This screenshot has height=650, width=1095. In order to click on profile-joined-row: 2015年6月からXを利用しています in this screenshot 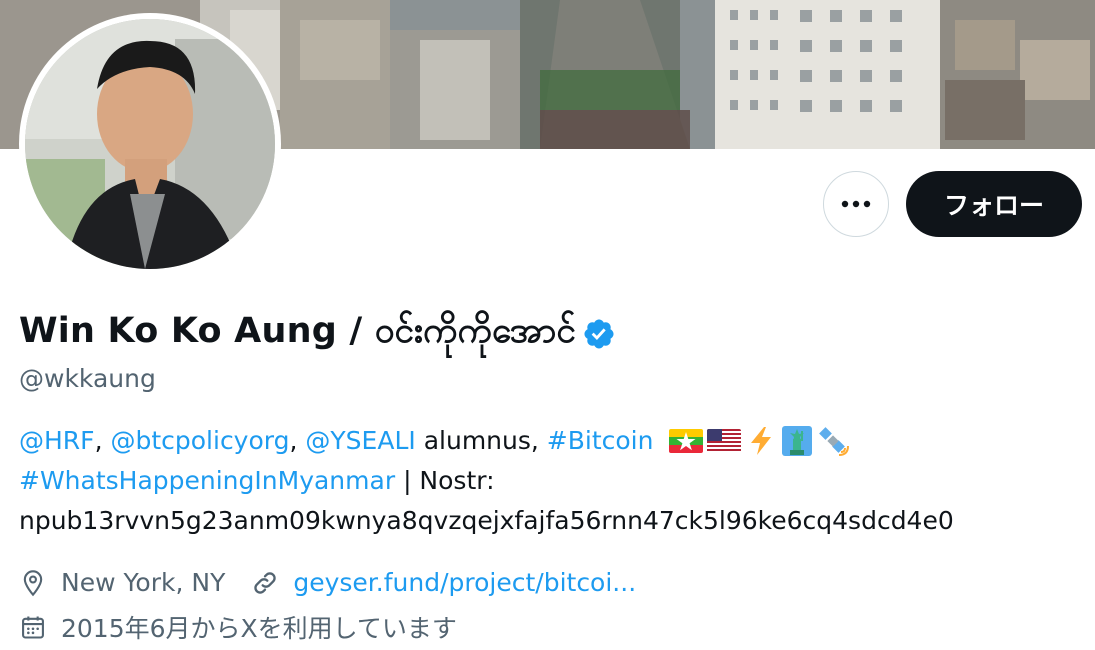, I will do `click(238, 627)`.